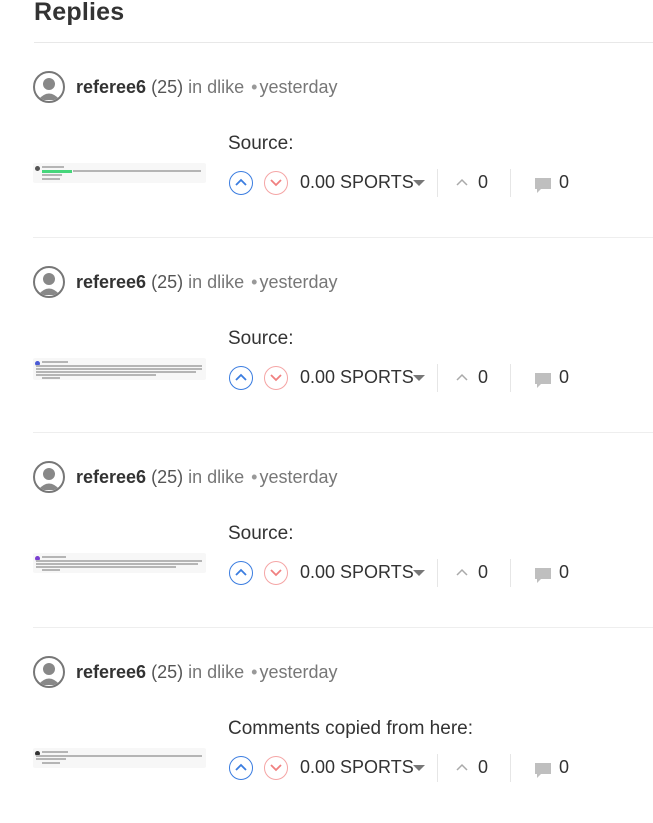 This screenshot has height=823, width=653. What do you see at coordinates (350, 728) in the screenshot?
I see `reply-body: Comments copied from here:` at bounding box center [350, 728].